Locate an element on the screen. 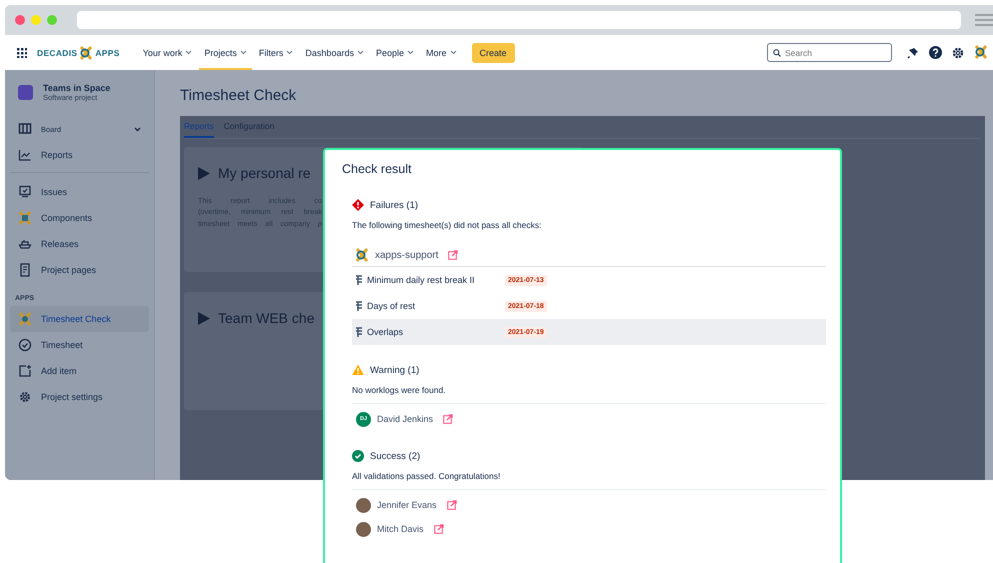 Image resolution: width=993 pixels, height=563 pixels. sidebar-item: Components is located at coordinates (79, 218).